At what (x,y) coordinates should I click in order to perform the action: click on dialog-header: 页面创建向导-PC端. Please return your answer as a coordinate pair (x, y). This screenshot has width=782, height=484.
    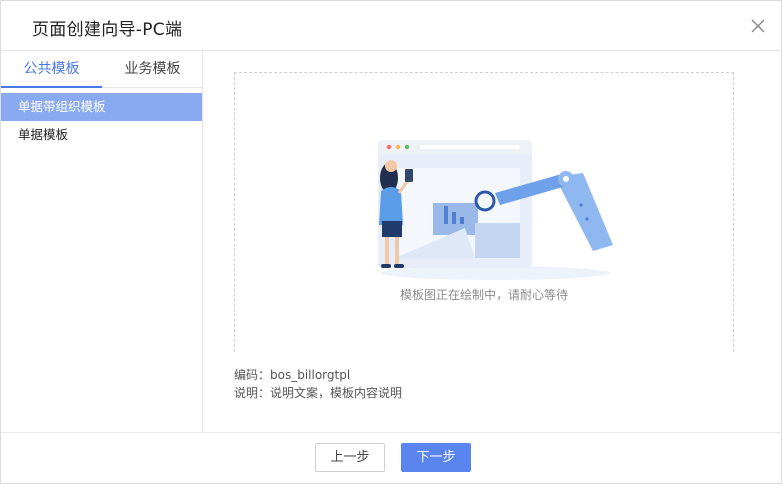
    Looking at the image, I should click on (391, 26).